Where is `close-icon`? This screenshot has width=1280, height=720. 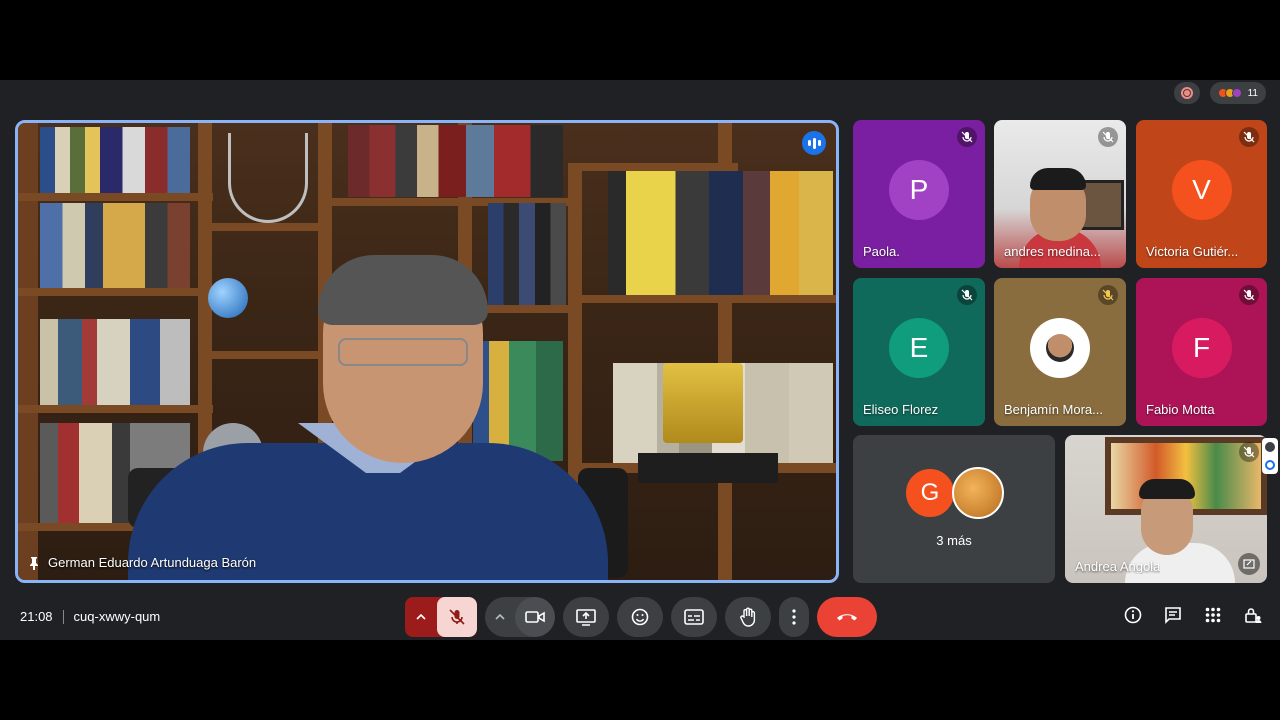 close-icon is located at coordinates (1270, 447).